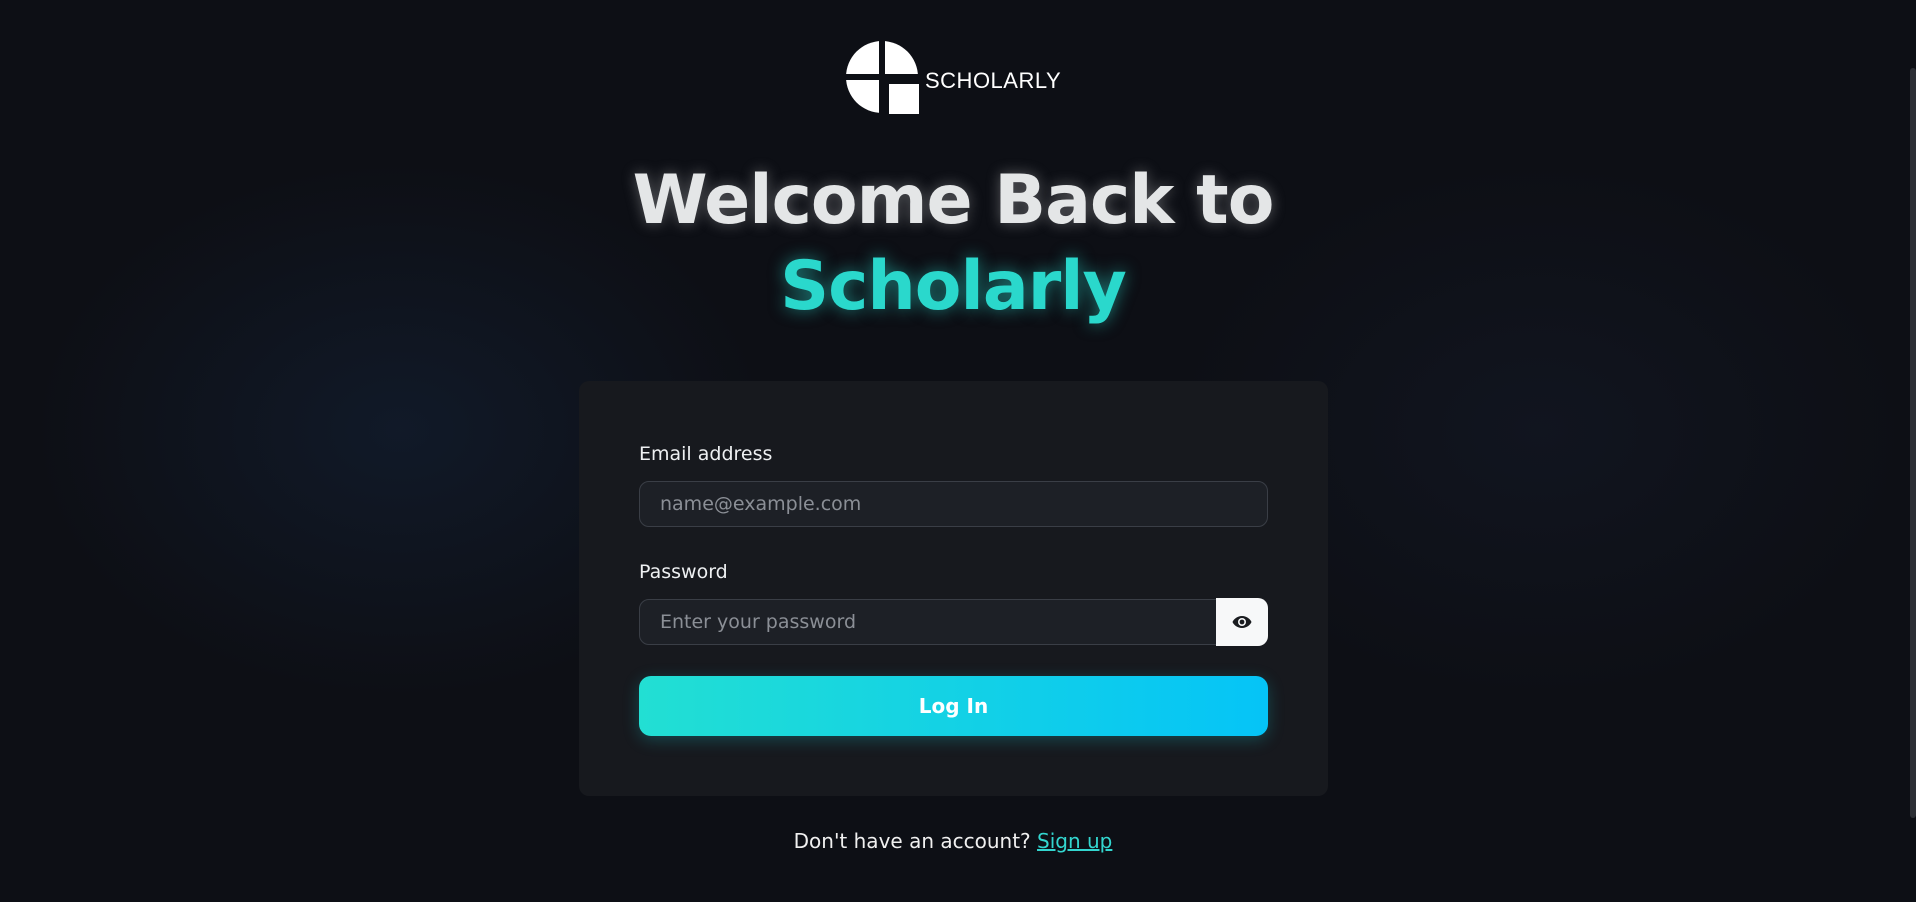 This screenshot has width=1916, height=902. Describe the element at coordinates (1913, 443) in the screenshot. I see `scrollbar` at that location.